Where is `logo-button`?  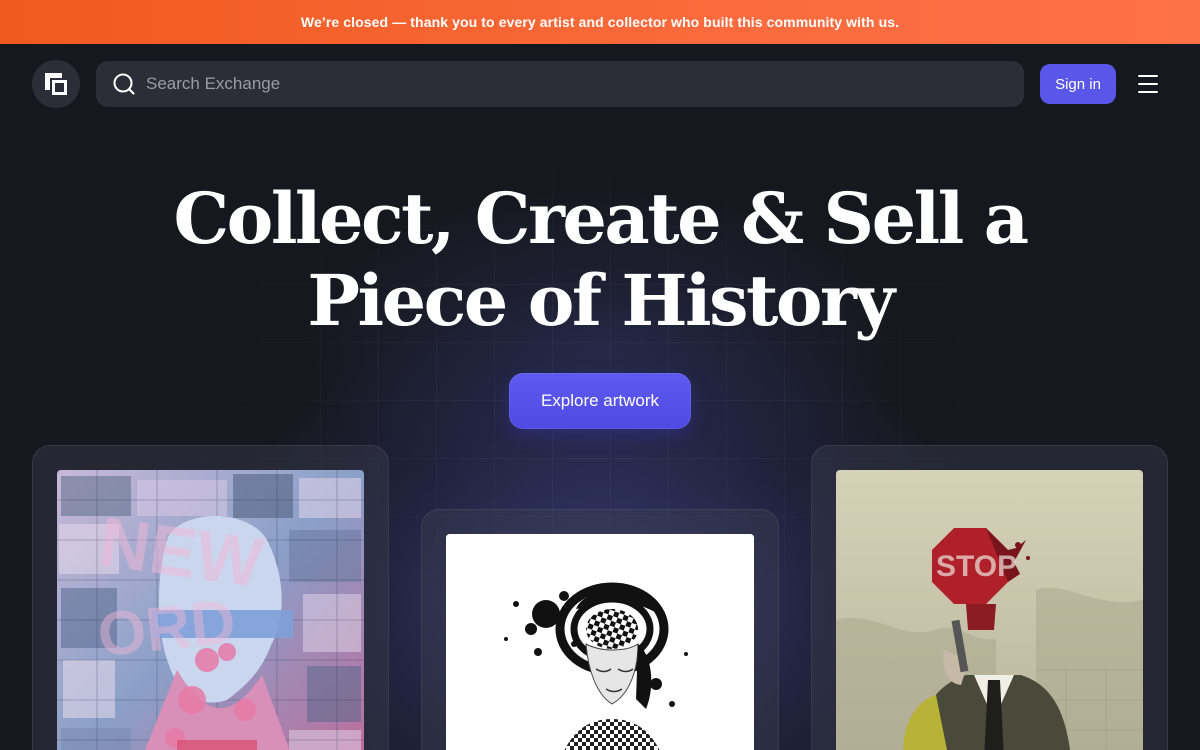
logo-button is located at coordinates (56, 84).